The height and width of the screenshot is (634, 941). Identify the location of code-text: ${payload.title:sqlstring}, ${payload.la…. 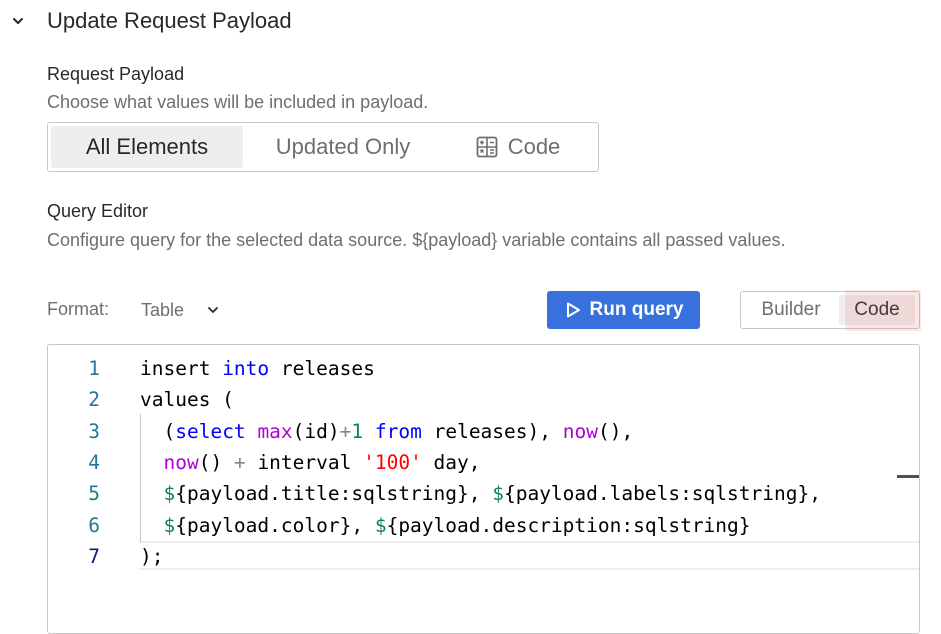
(480, 493).